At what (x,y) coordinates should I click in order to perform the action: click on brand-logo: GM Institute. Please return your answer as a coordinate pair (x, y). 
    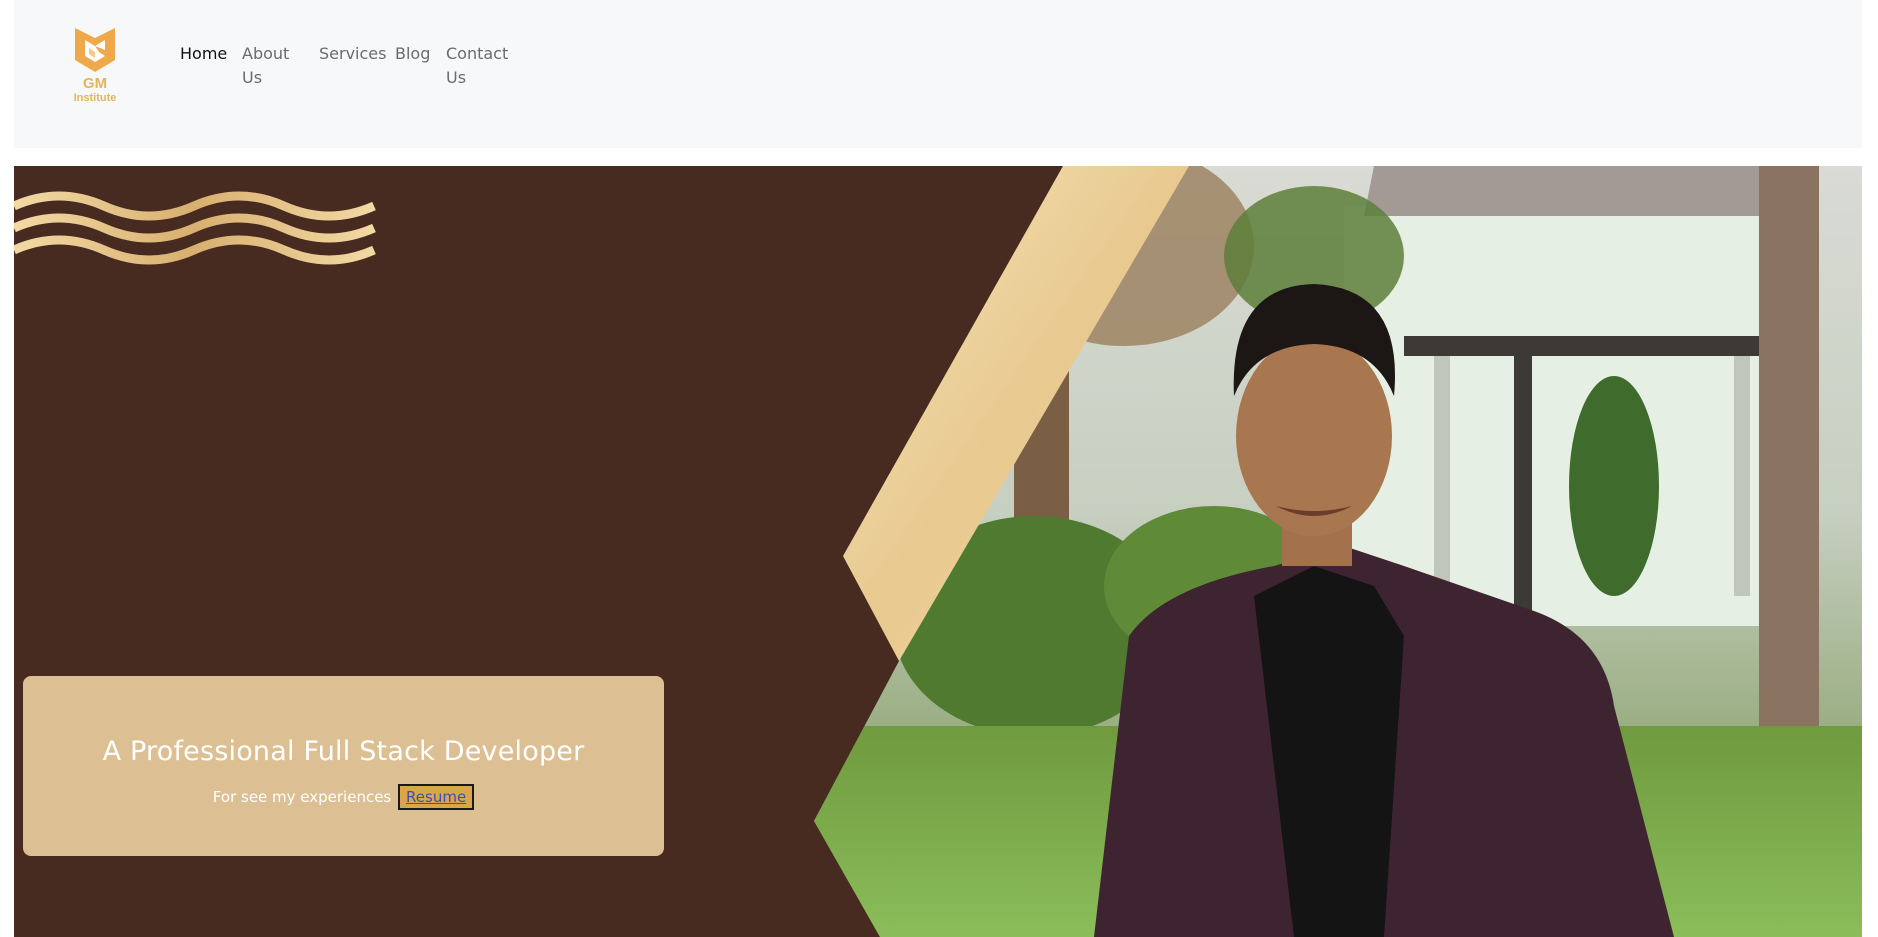
    Looking at the image, I should click on (95, 70).